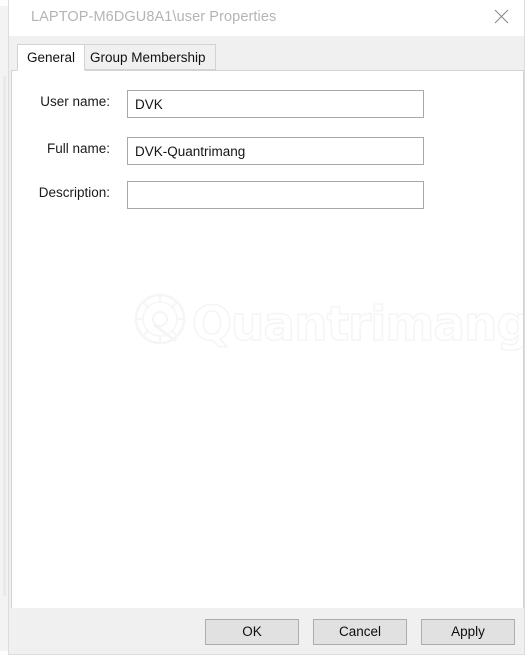 The width and height of the screenshot is (525, 655). Describe the element at coordinates (360, 632) in the screenshot. I see `cancel-button: Cancel` at that location.